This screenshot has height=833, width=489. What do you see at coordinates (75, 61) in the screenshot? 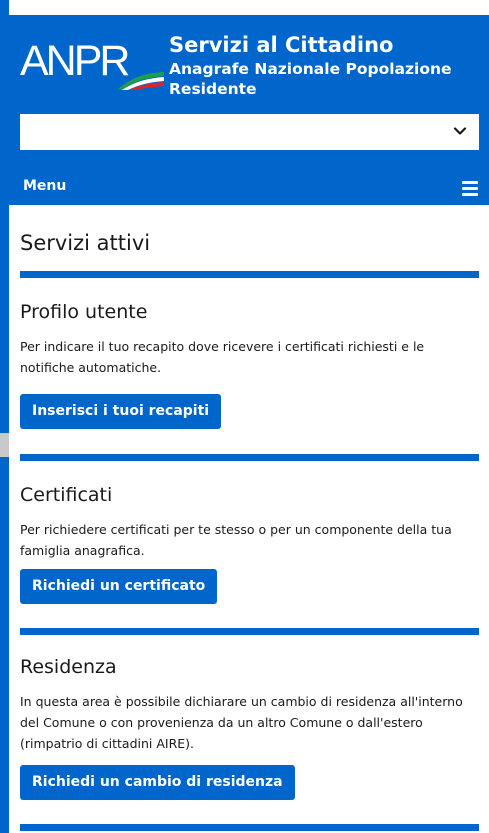
I see `logo-text: ANPR` at bounding box center [75, 61].